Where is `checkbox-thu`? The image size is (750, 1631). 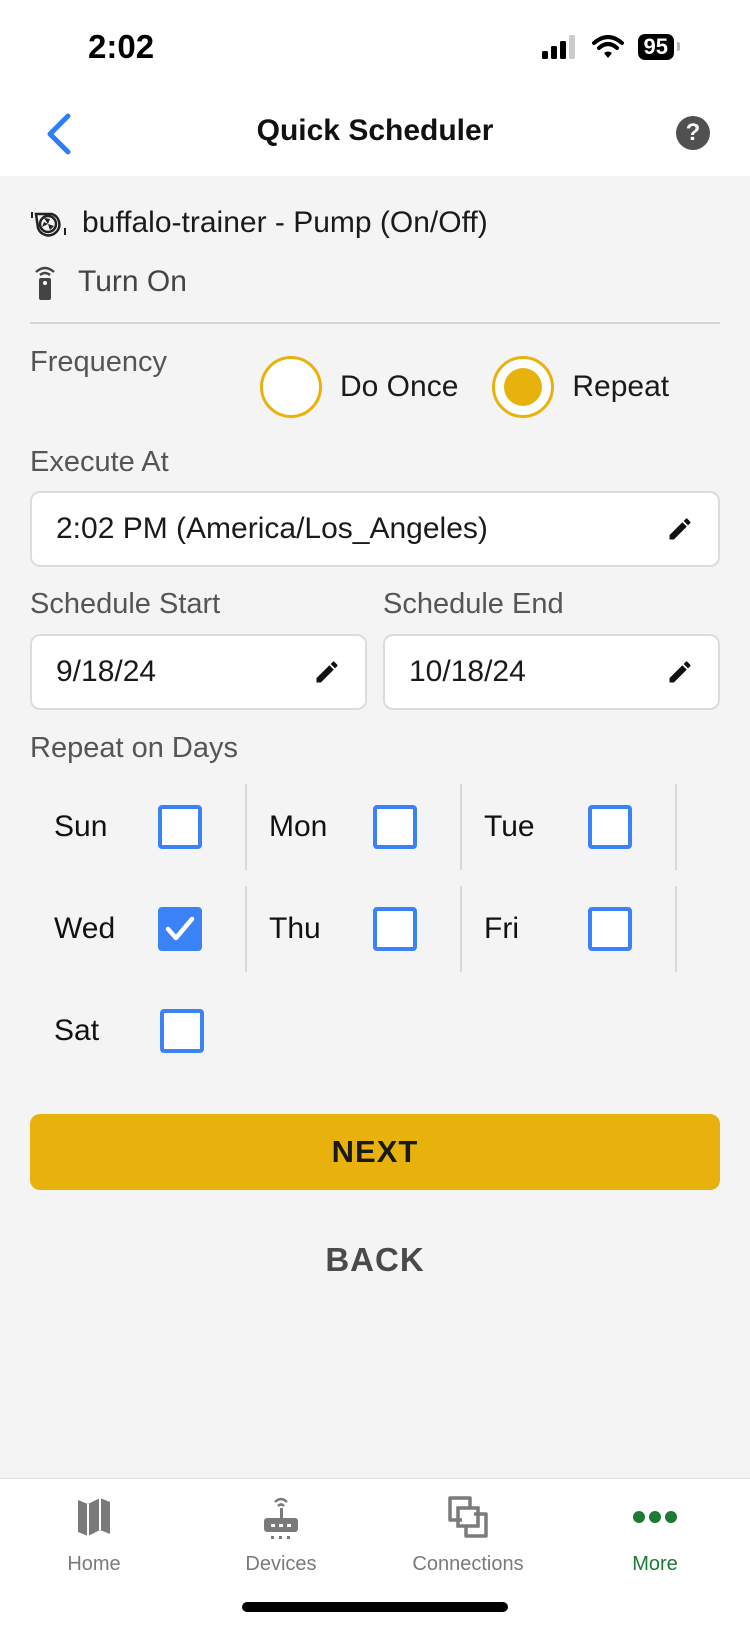
checkbox-thu is located at coordinates (395, 929).